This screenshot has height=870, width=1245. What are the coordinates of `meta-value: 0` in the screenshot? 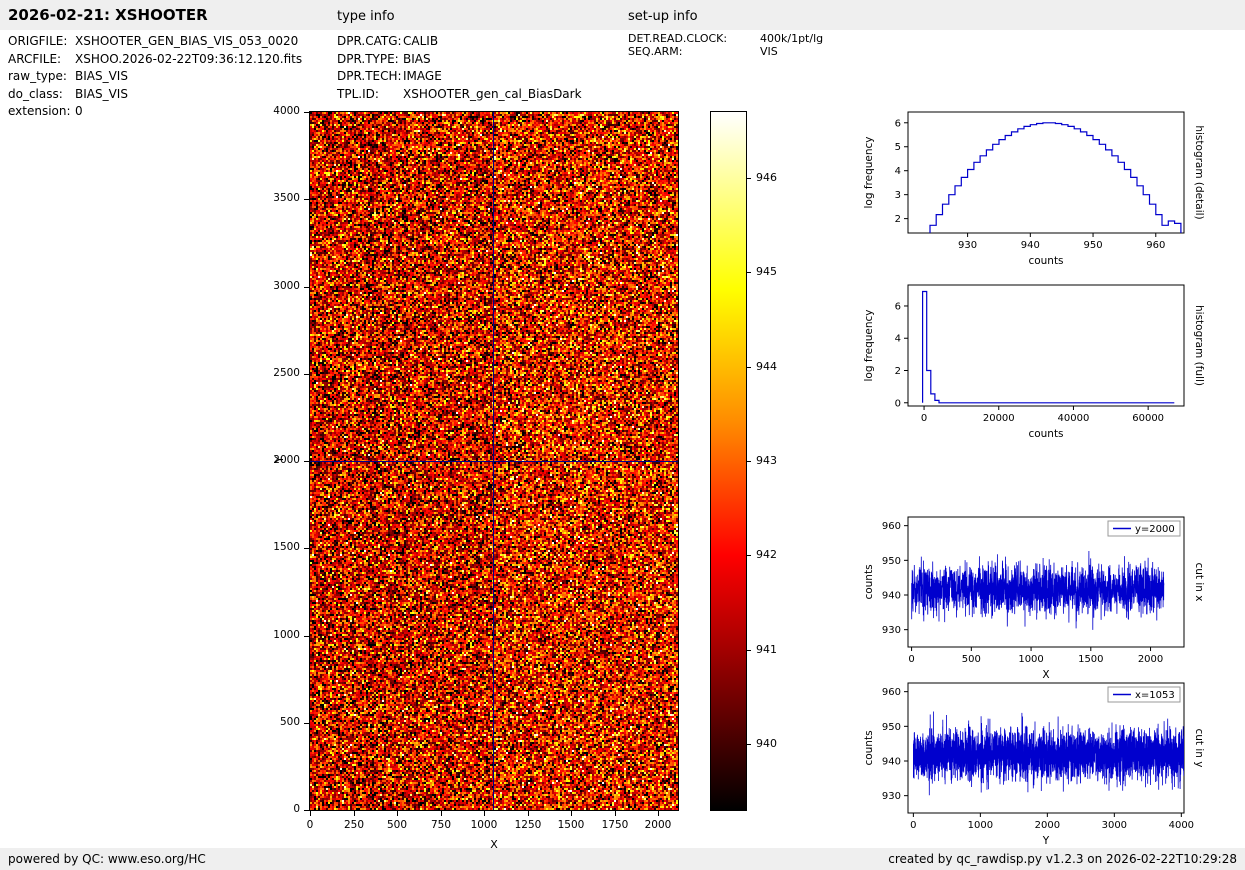 It's located at (79, 111).